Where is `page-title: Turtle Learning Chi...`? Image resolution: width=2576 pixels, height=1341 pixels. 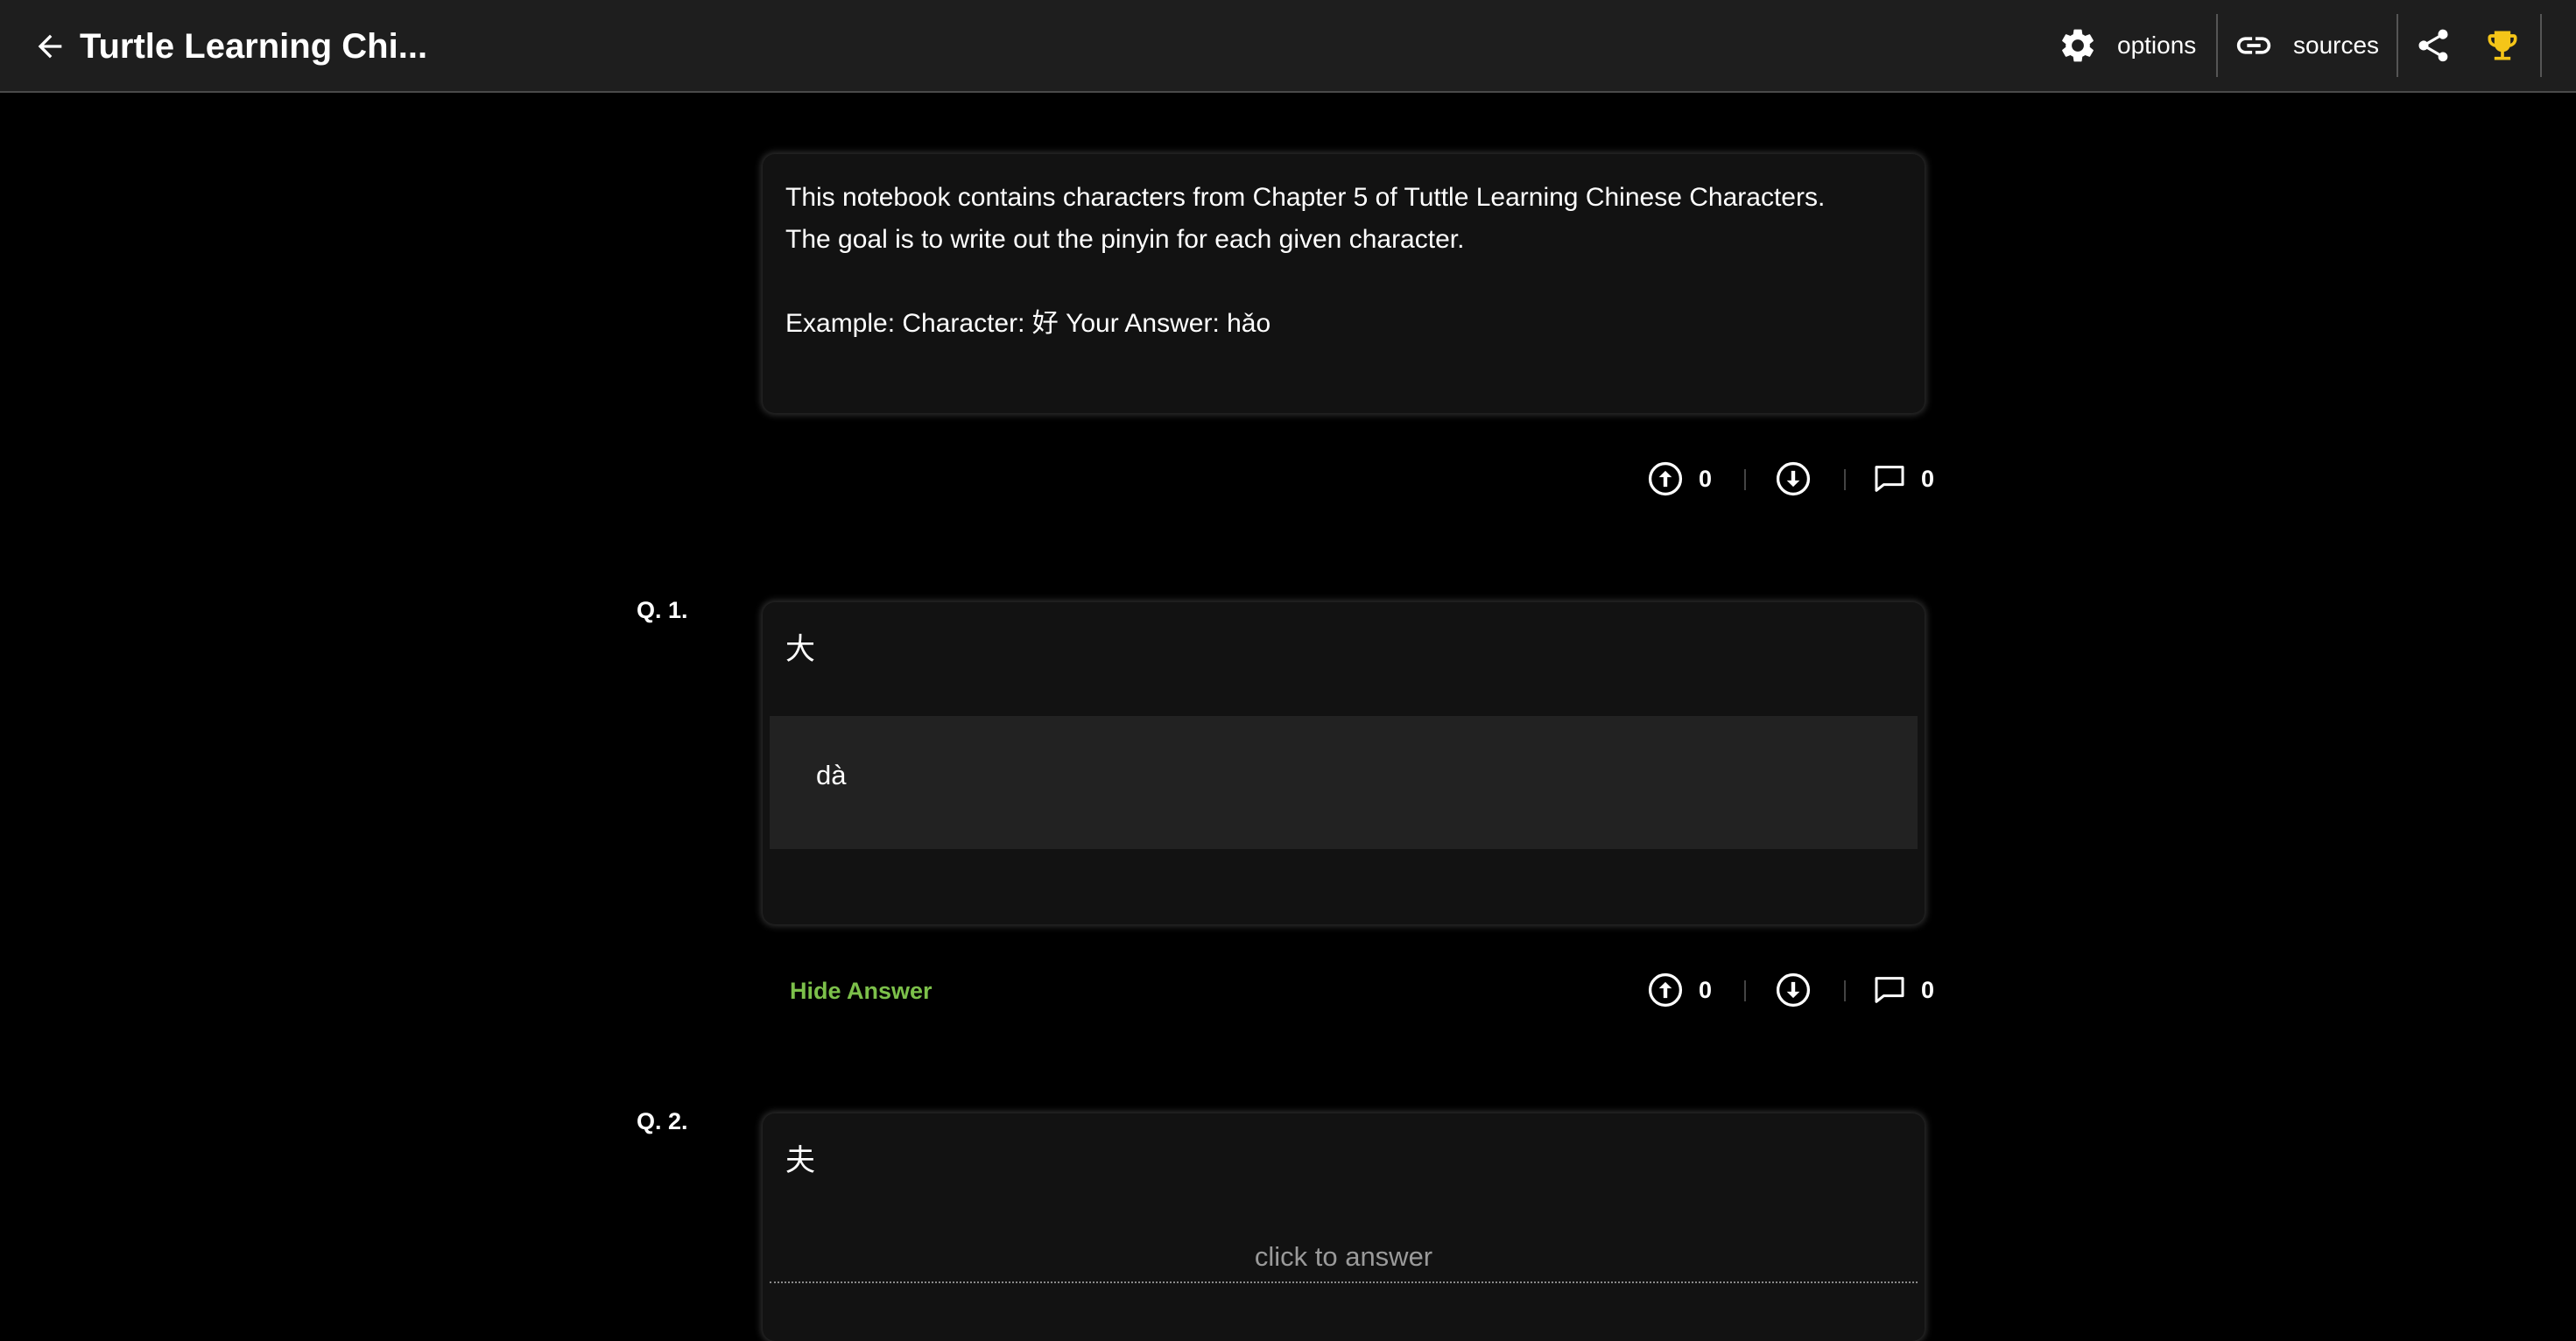 page-title: Turtle Learning Chi... is located at coordinates (254, 46).